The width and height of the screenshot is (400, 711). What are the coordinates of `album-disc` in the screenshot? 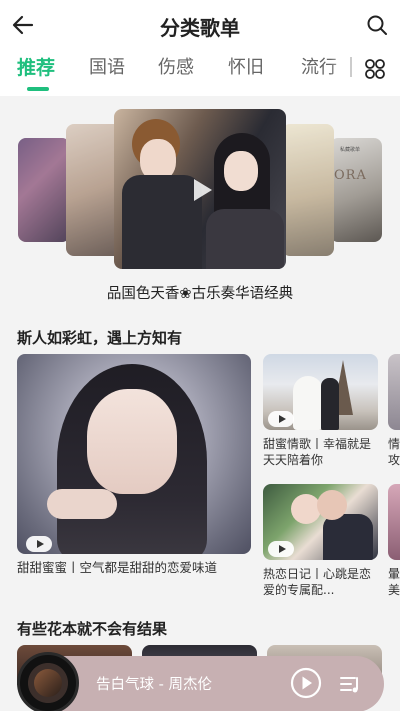 It's located at (48, 681).